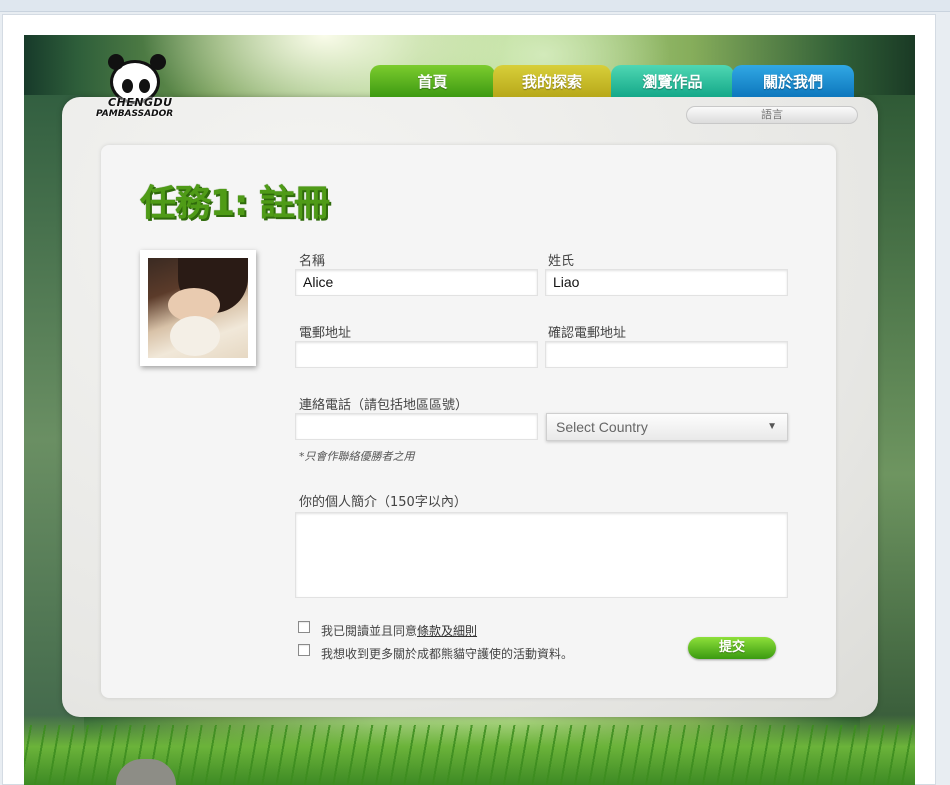 The image size is (950, 785). I want to click on profile-photo, so click(198, 308).